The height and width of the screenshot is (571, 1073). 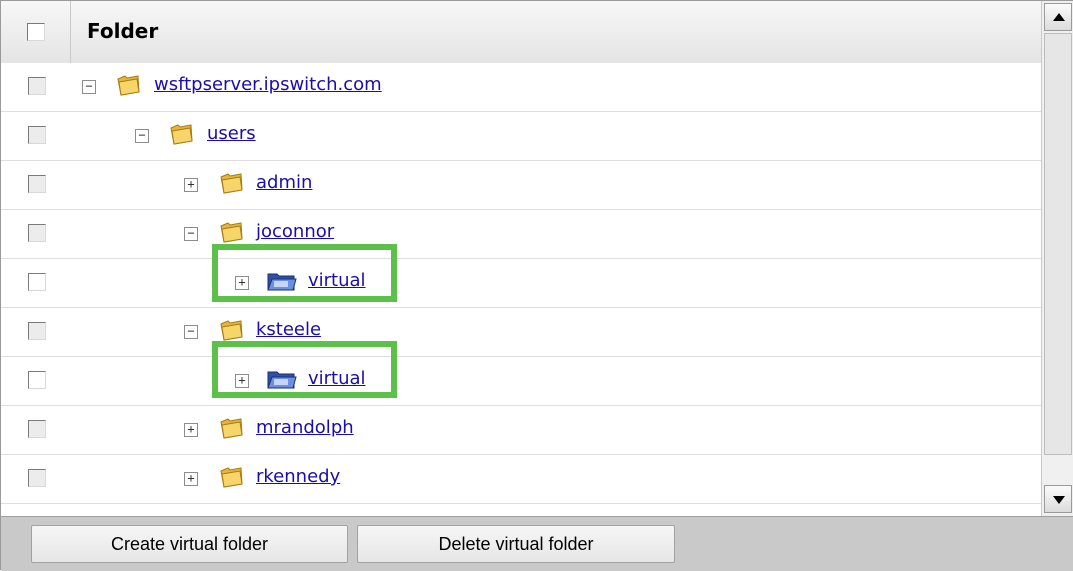 I want to click on folder-link-rkennedy: rkennedy, so click(x=298, y=476).